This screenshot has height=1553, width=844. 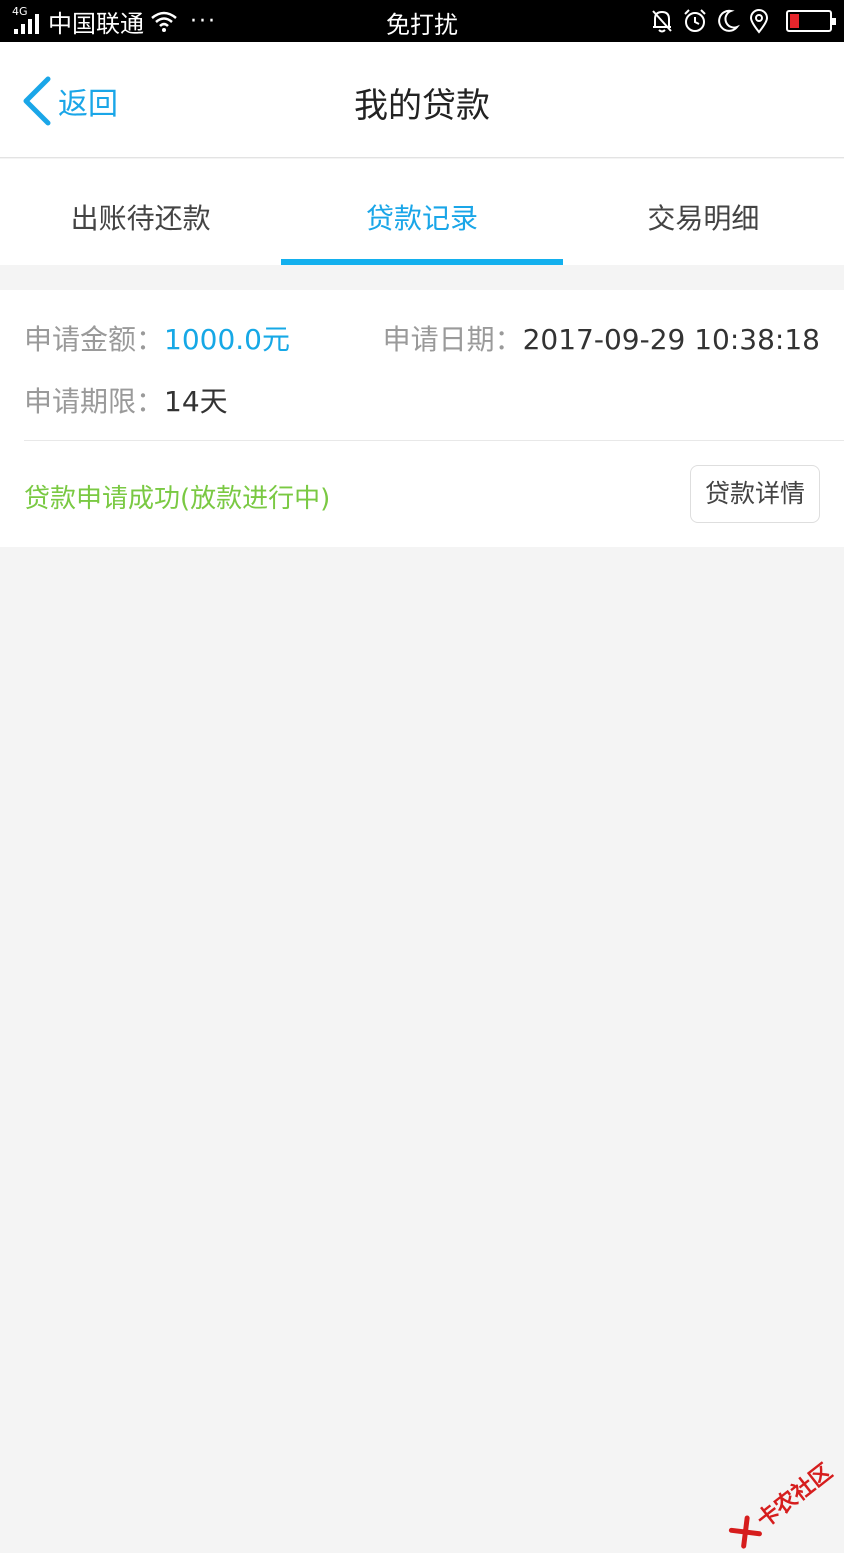 What do you see at coordinates (759, 21) in the screenshot?
I see `location-icon` at bounding box center [759, 21].